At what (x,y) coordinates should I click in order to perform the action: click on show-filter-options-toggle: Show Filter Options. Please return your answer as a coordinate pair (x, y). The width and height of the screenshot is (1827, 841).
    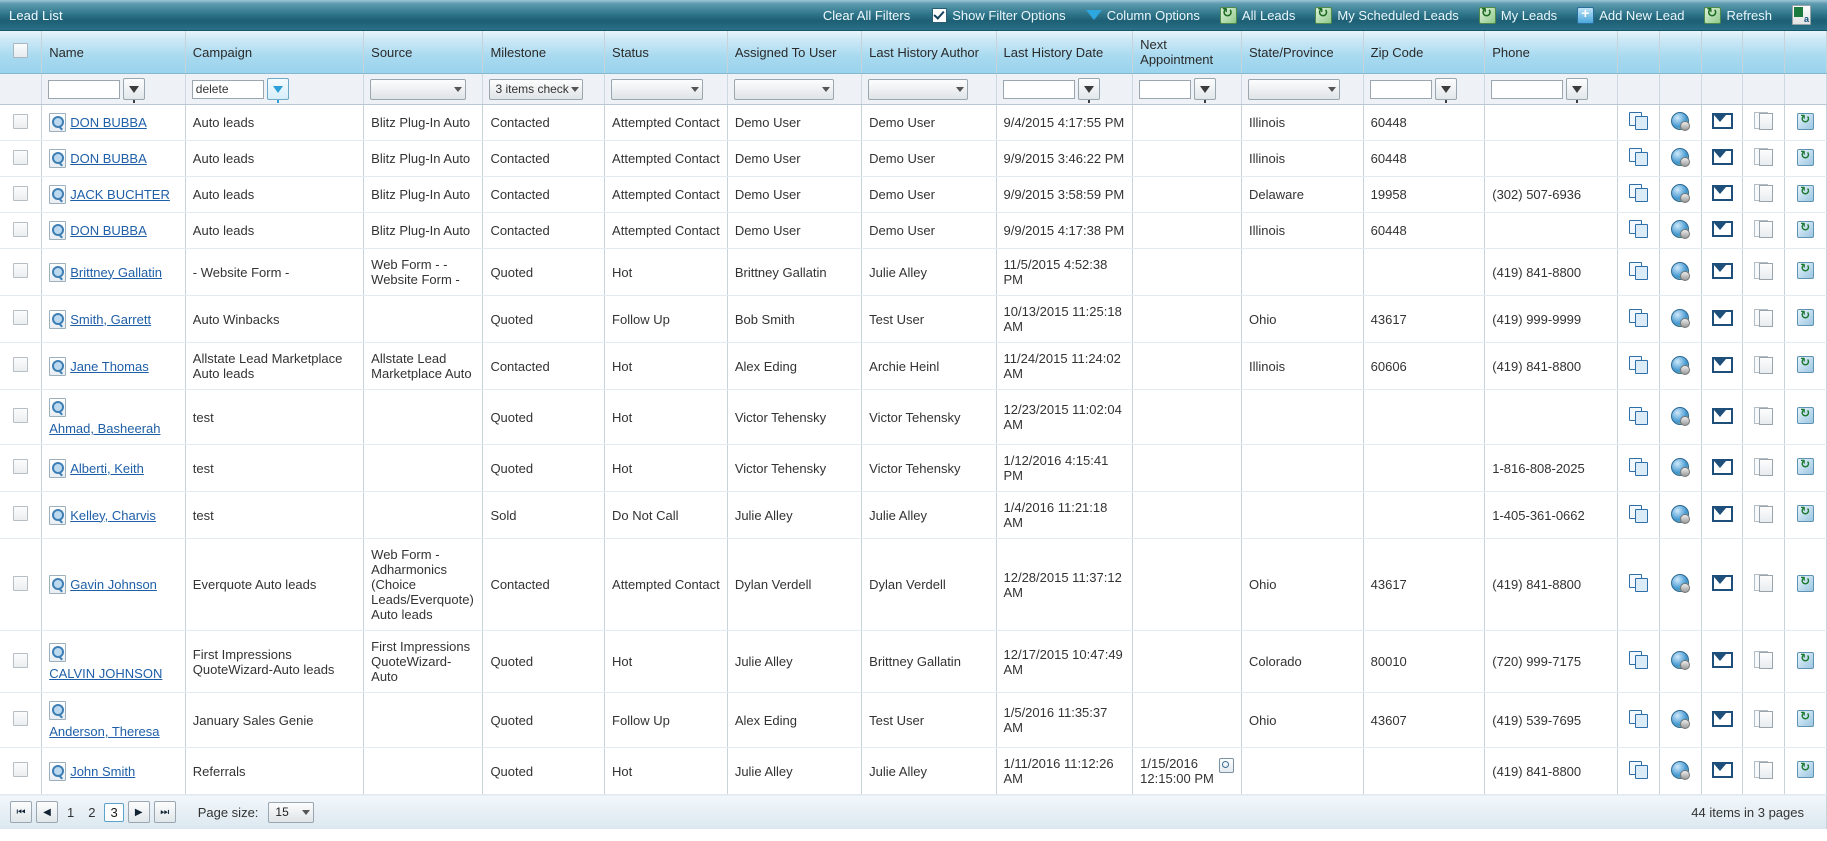
    Looking at the image, I should click on (998, 15).